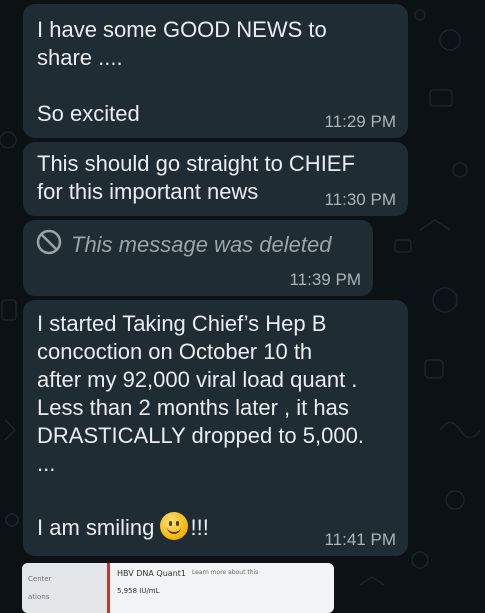 The height and width of the screenshot is (613, 485). What do you see at coordinates (108, 588) in the screenshot?
I see `attachment-accent-bar` at bounding box center [108, 588].